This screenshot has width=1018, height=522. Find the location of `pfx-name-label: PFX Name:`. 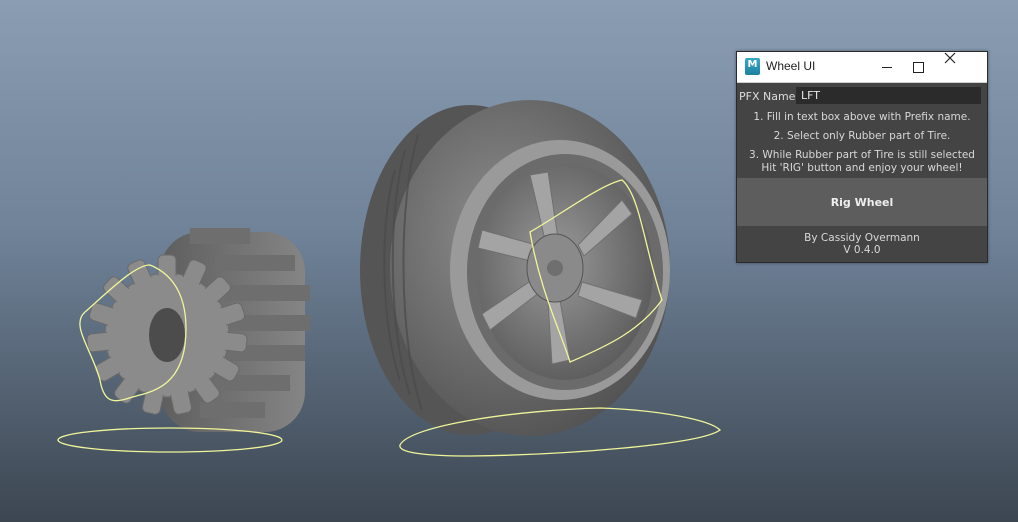

pfx-name-label: PFX Name: is located at coordinates (769, 96).